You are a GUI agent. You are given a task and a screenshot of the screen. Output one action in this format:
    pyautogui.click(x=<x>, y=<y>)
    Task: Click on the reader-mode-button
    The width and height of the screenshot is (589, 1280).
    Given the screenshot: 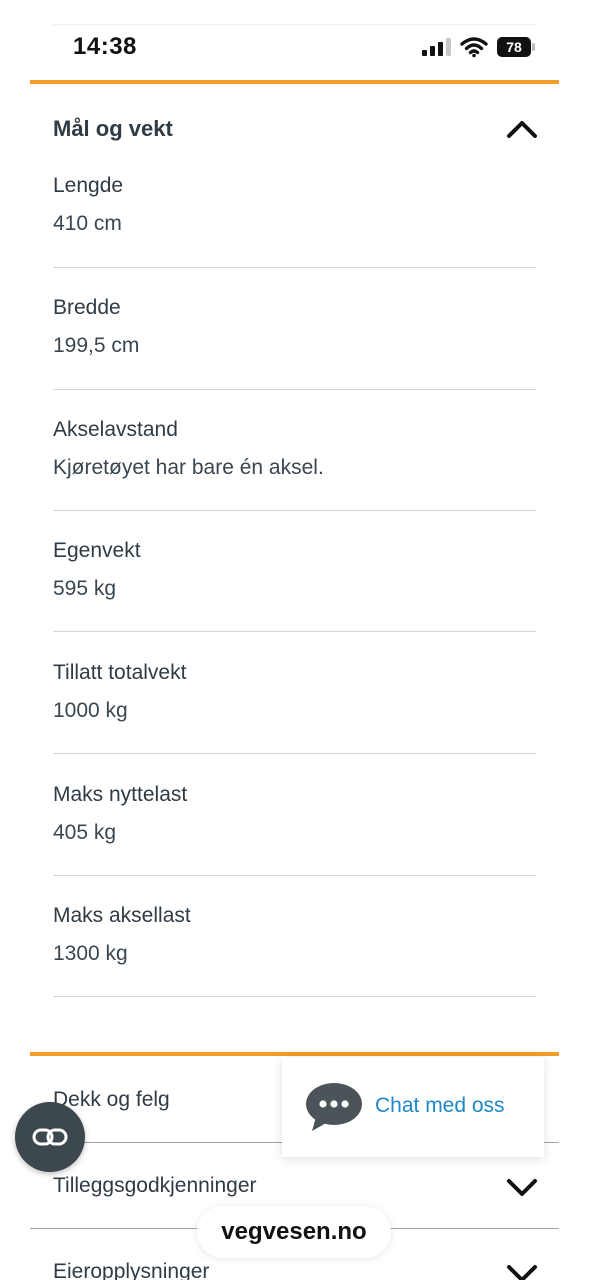 What is the action you would take?
    pyautogui.click(x=50, y=1137)
    